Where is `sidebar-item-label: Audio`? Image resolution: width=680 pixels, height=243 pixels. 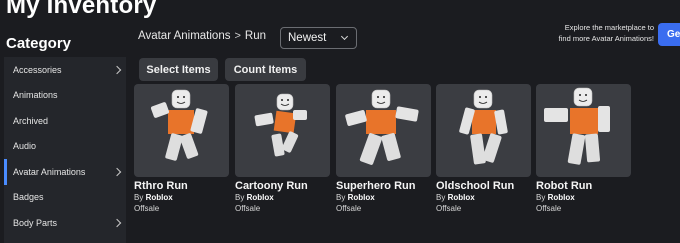
sidebar-item-label: Audio is located at coordinates (25, 146).